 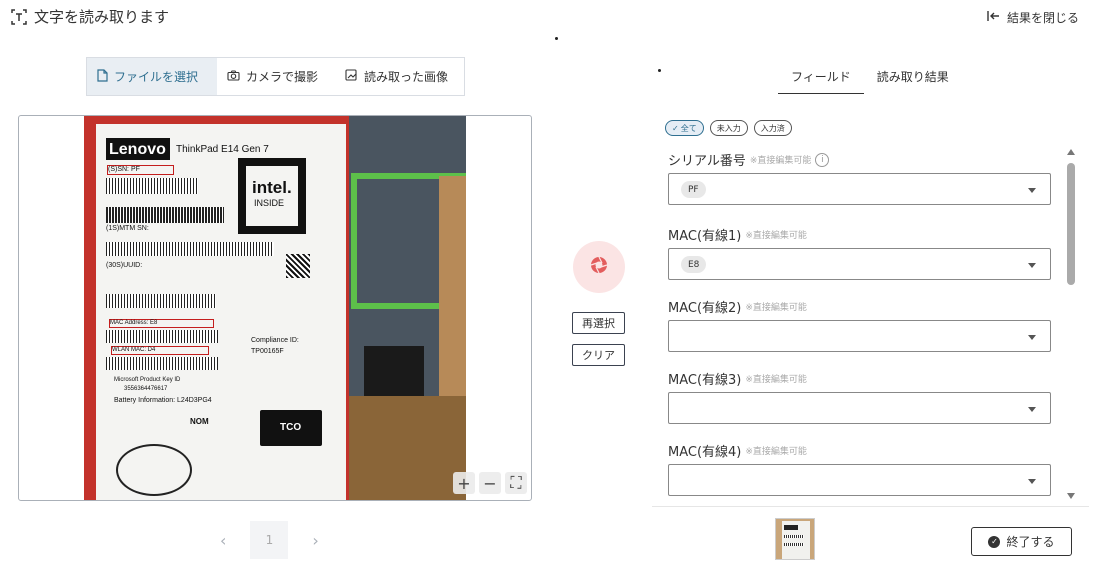 I want to click on page-title: 文字を読み取ります, so click(x=102, y=17).